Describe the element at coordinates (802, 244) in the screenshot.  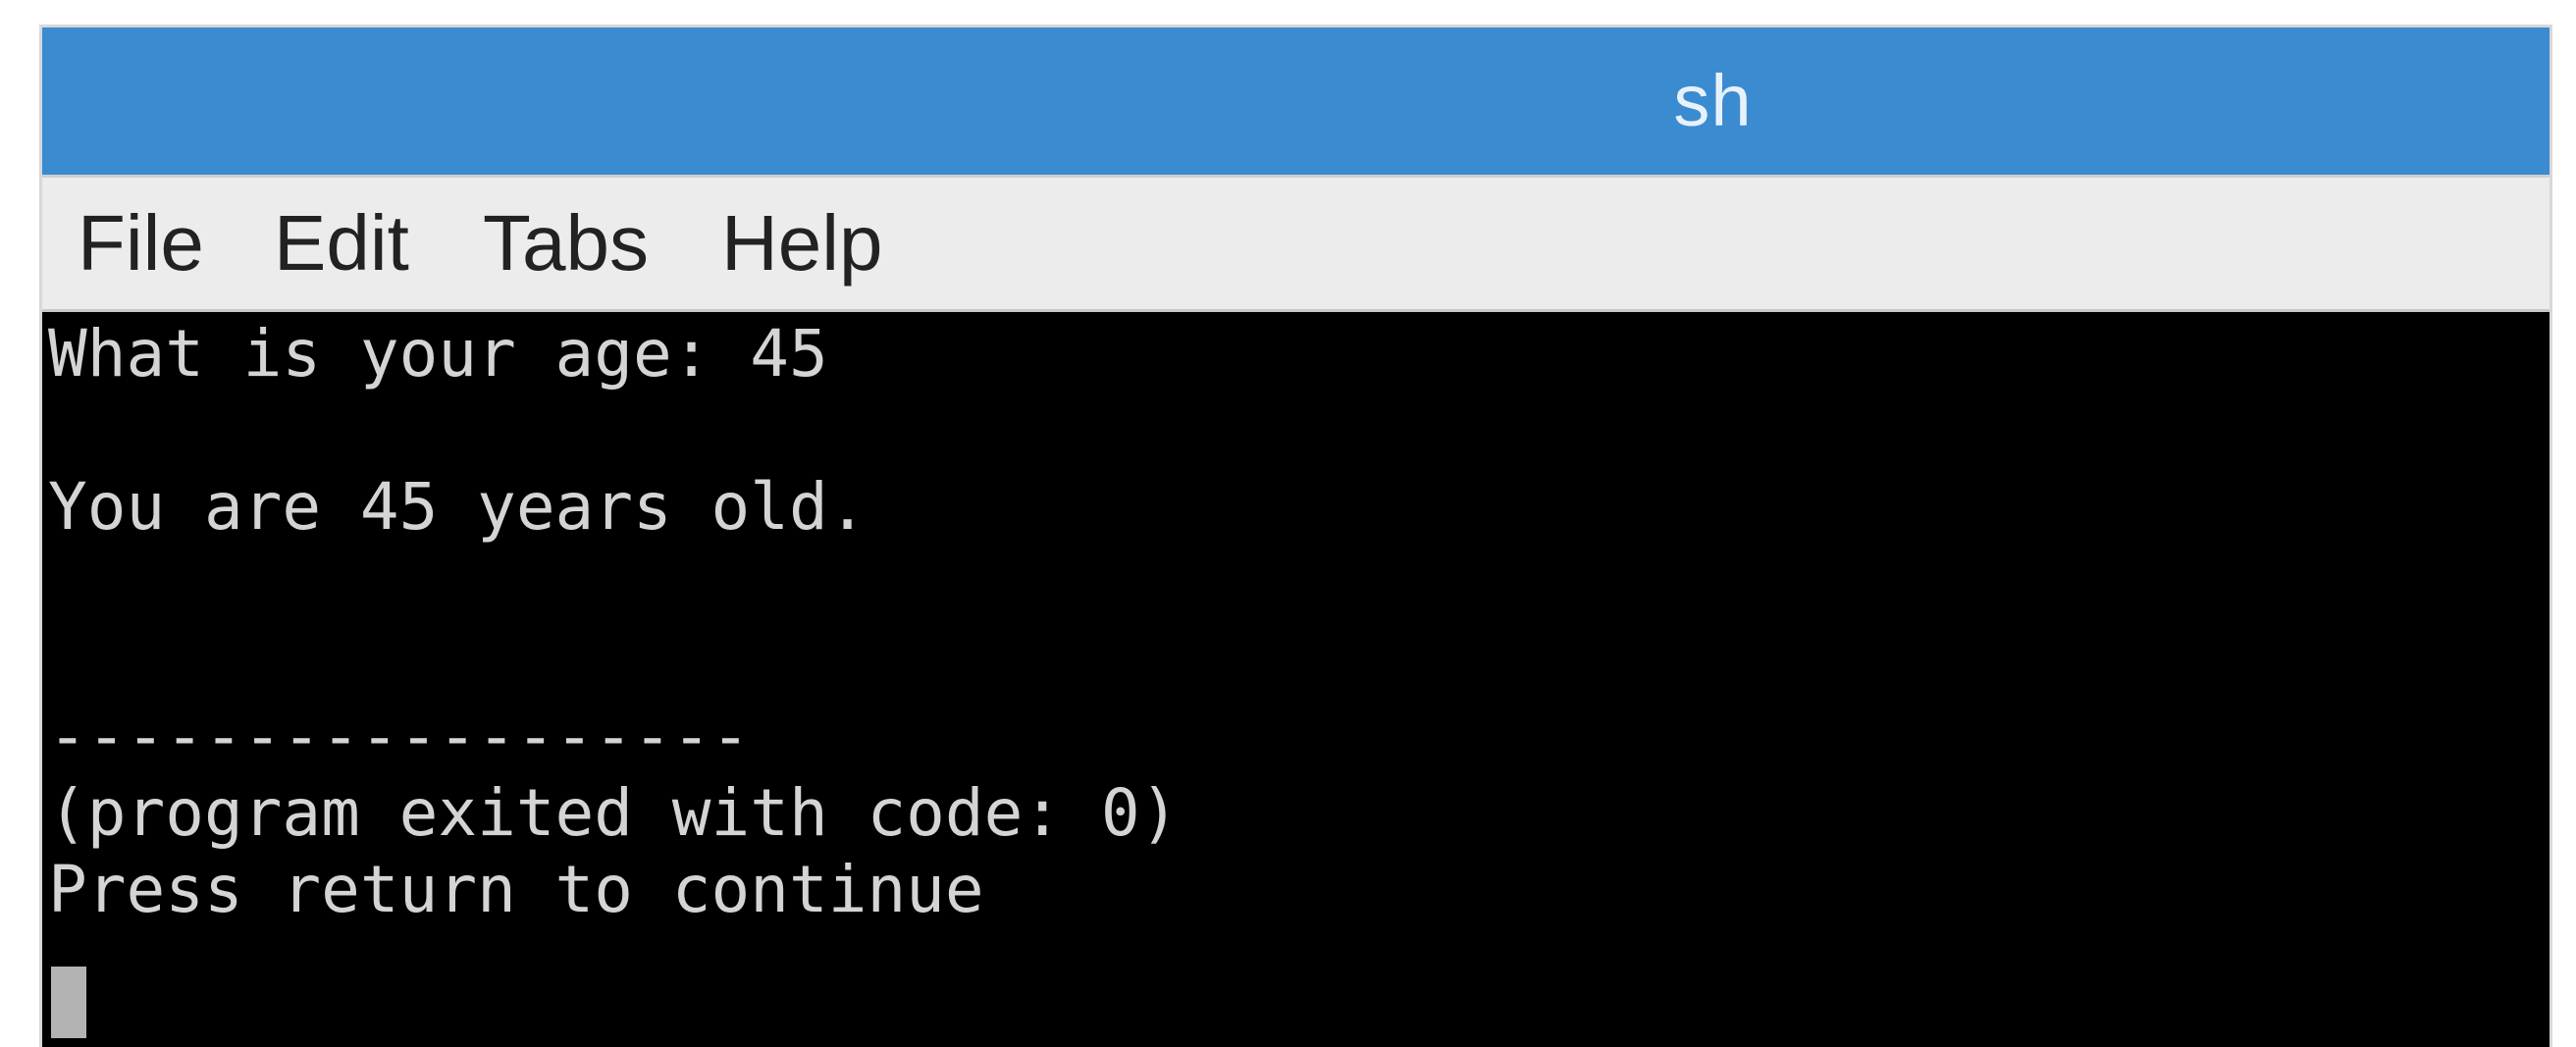
I see `menu-help: Help` at that location.